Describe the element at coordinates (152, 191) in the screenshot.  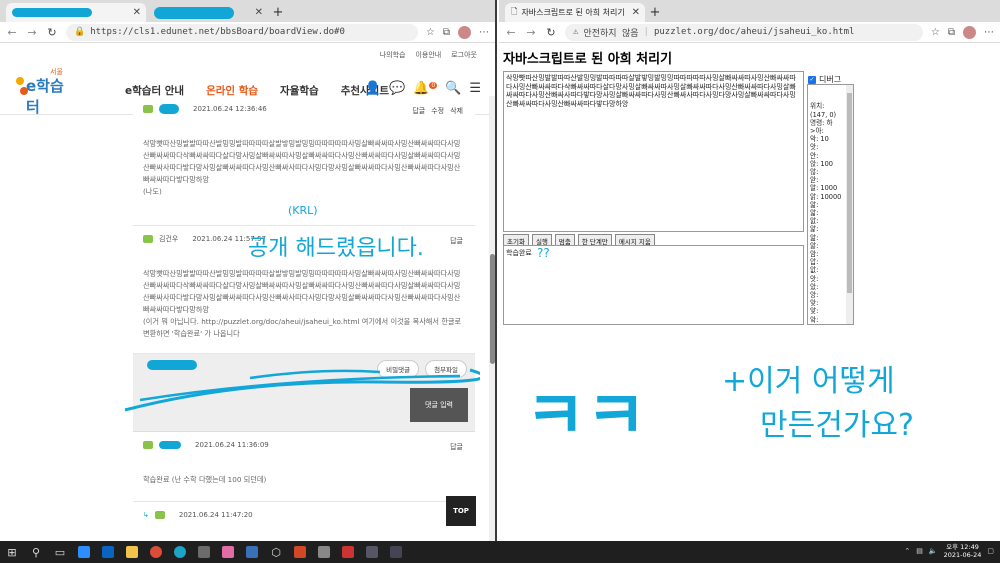
I see `comment-extra: (나도)` at that location.